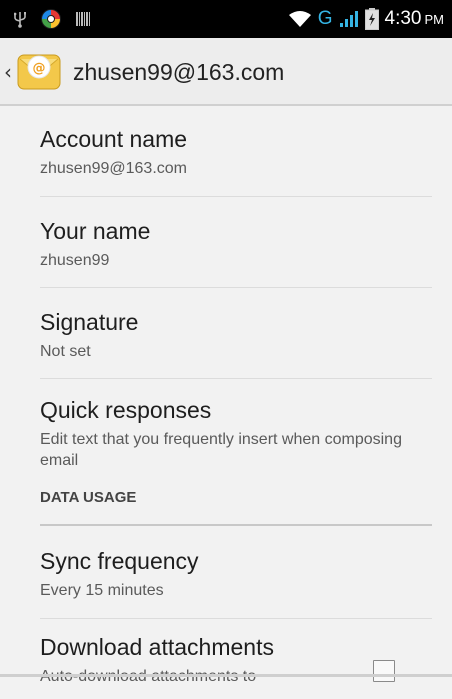 The image size is (452, 699). What do you see at coordinates (236, 333) in the screenshot?
I see `signature-preference: Signature Not set` at bounding box center [236, 333].